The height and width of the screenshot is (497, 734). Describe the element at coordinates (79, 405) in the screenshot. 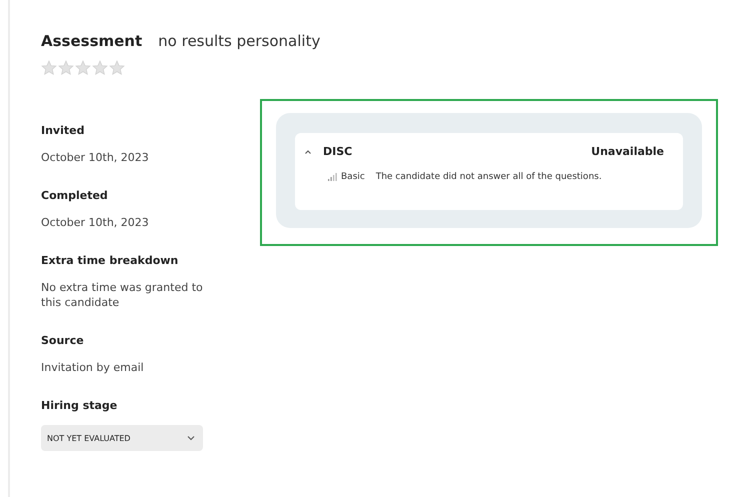

I see `field-label: Hiring stage` at that location.